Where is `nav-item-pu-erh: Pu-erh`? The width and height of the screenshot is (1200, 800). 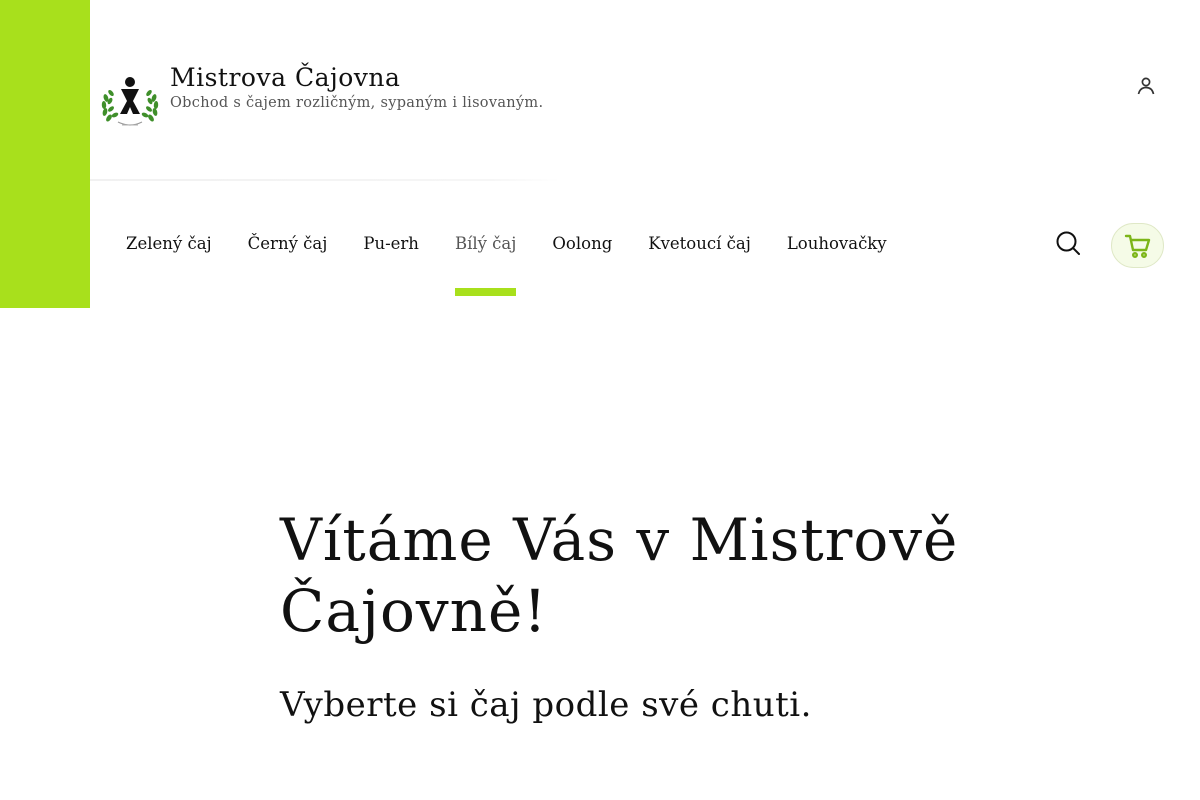
nav-item-pu-erh: Pu-erh is located at coordinates (391, 243).